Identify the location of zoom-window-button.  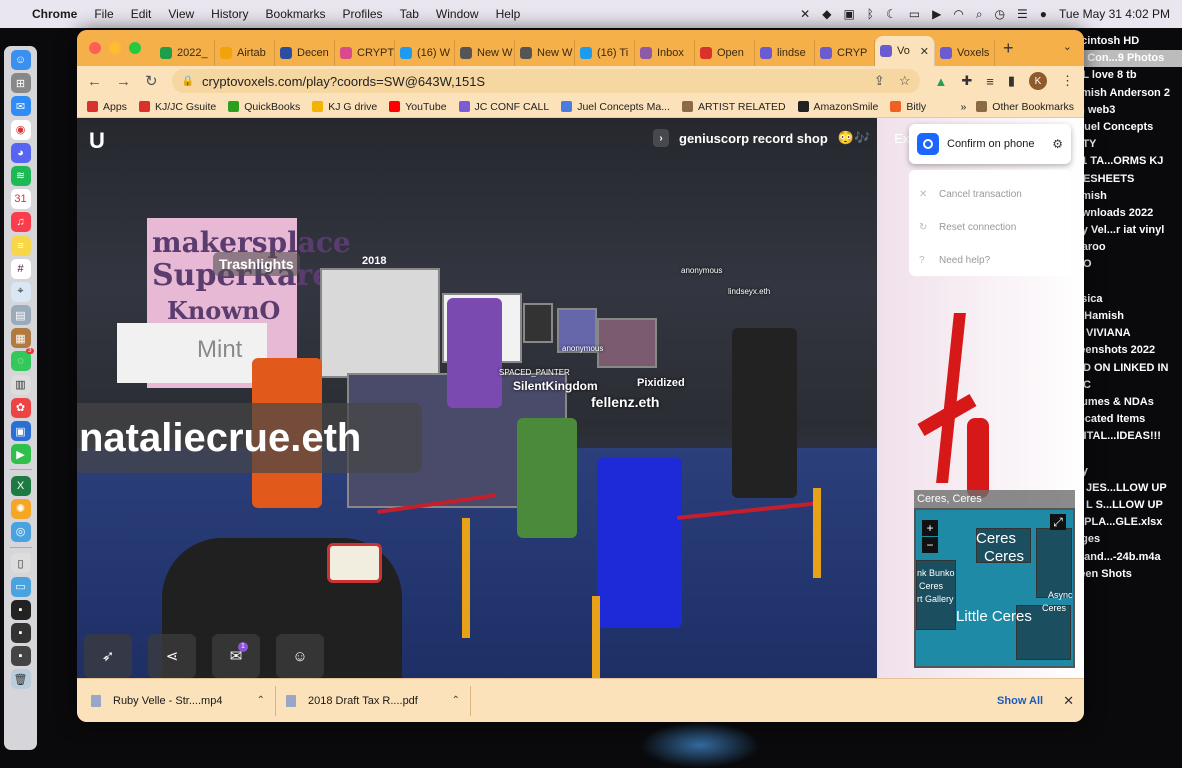
(135, 48).